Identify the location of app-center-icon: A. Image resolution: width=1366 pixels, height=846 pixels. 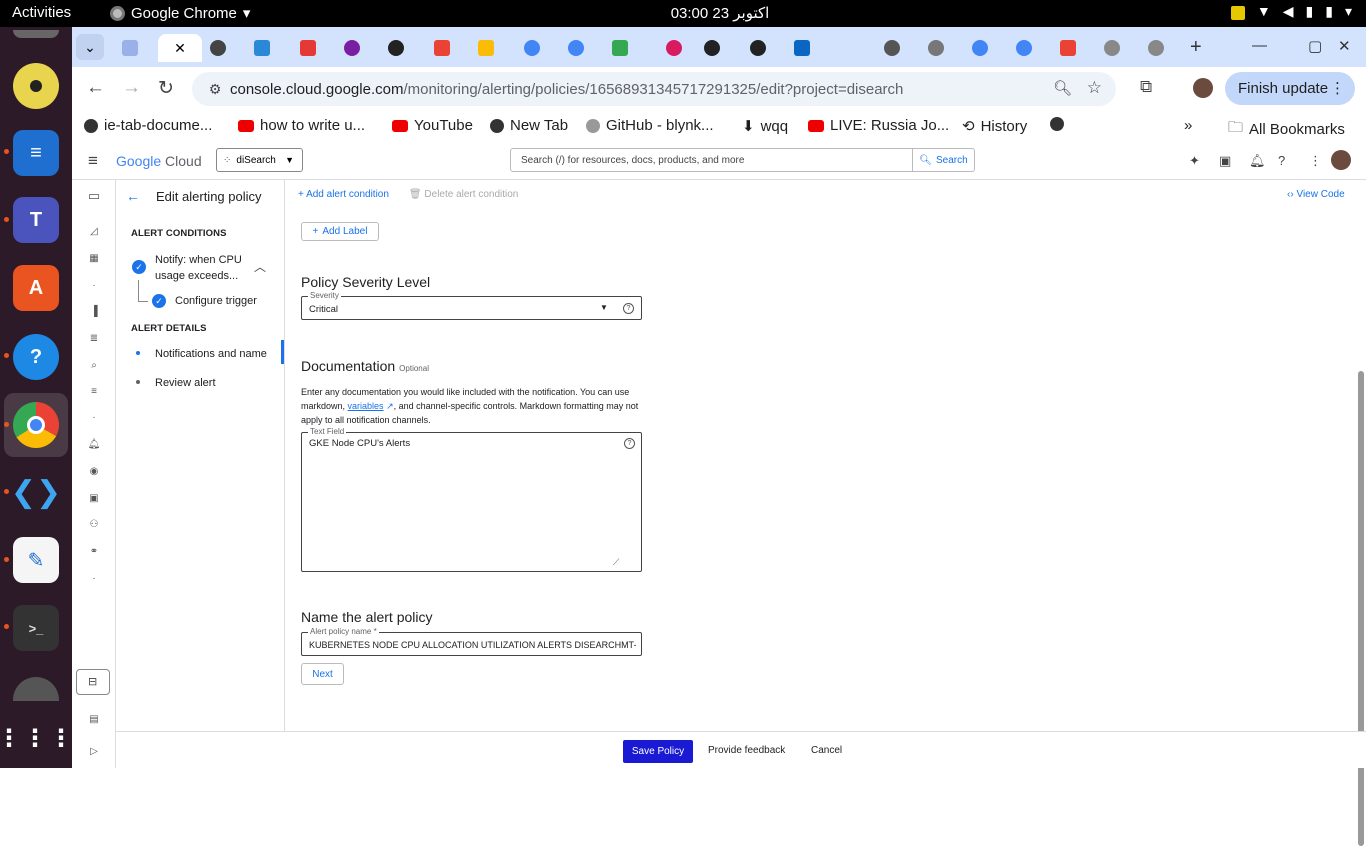
(36, 288).